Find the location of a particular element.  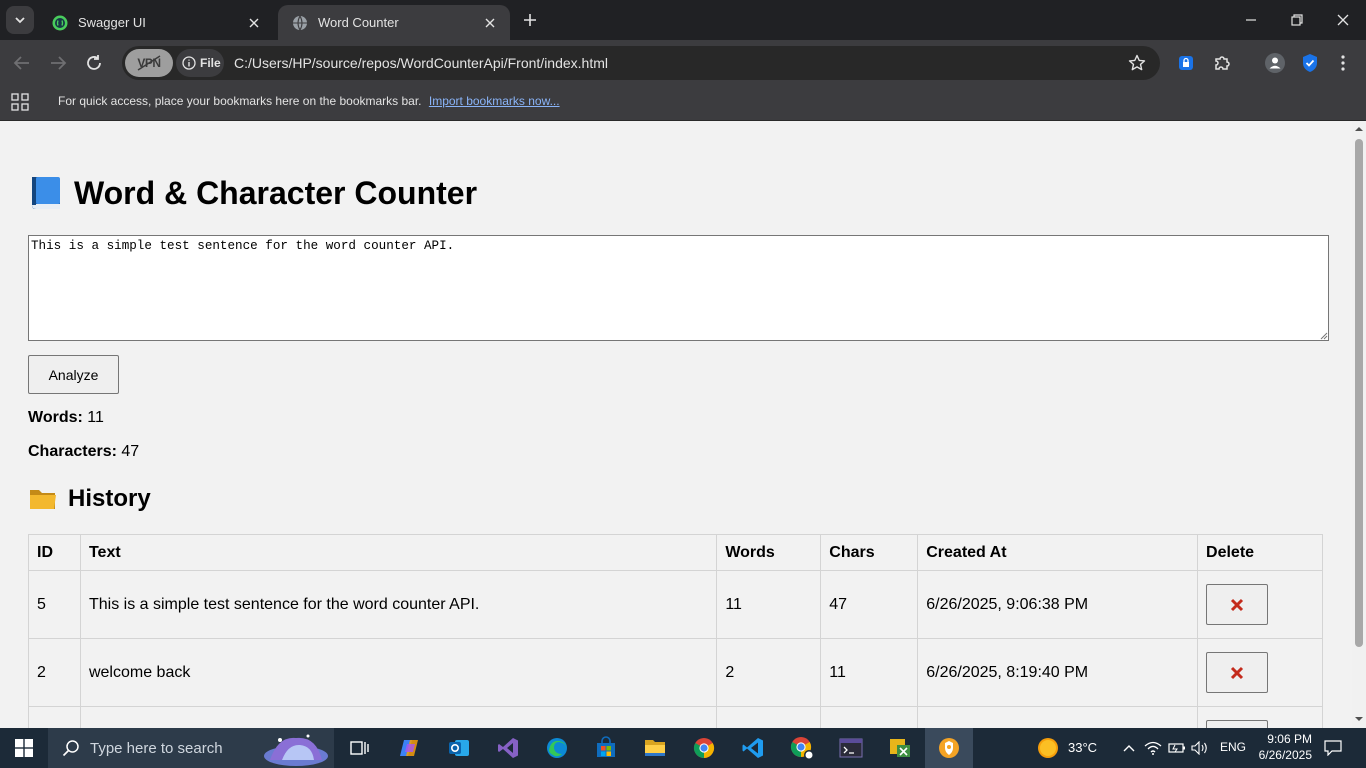

network-button is located at coordinates (1153, 748).